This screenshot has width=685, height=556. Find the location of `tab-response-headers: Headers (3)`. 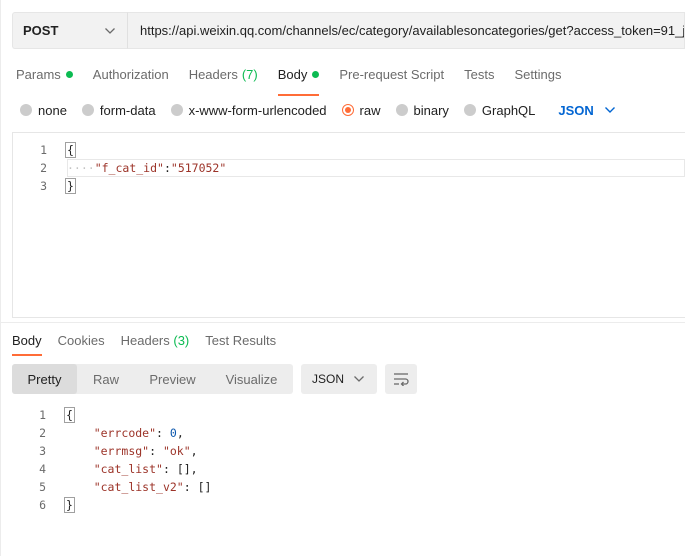

tab-response-headers: Headers (3) is located at coordinates (155, 340).